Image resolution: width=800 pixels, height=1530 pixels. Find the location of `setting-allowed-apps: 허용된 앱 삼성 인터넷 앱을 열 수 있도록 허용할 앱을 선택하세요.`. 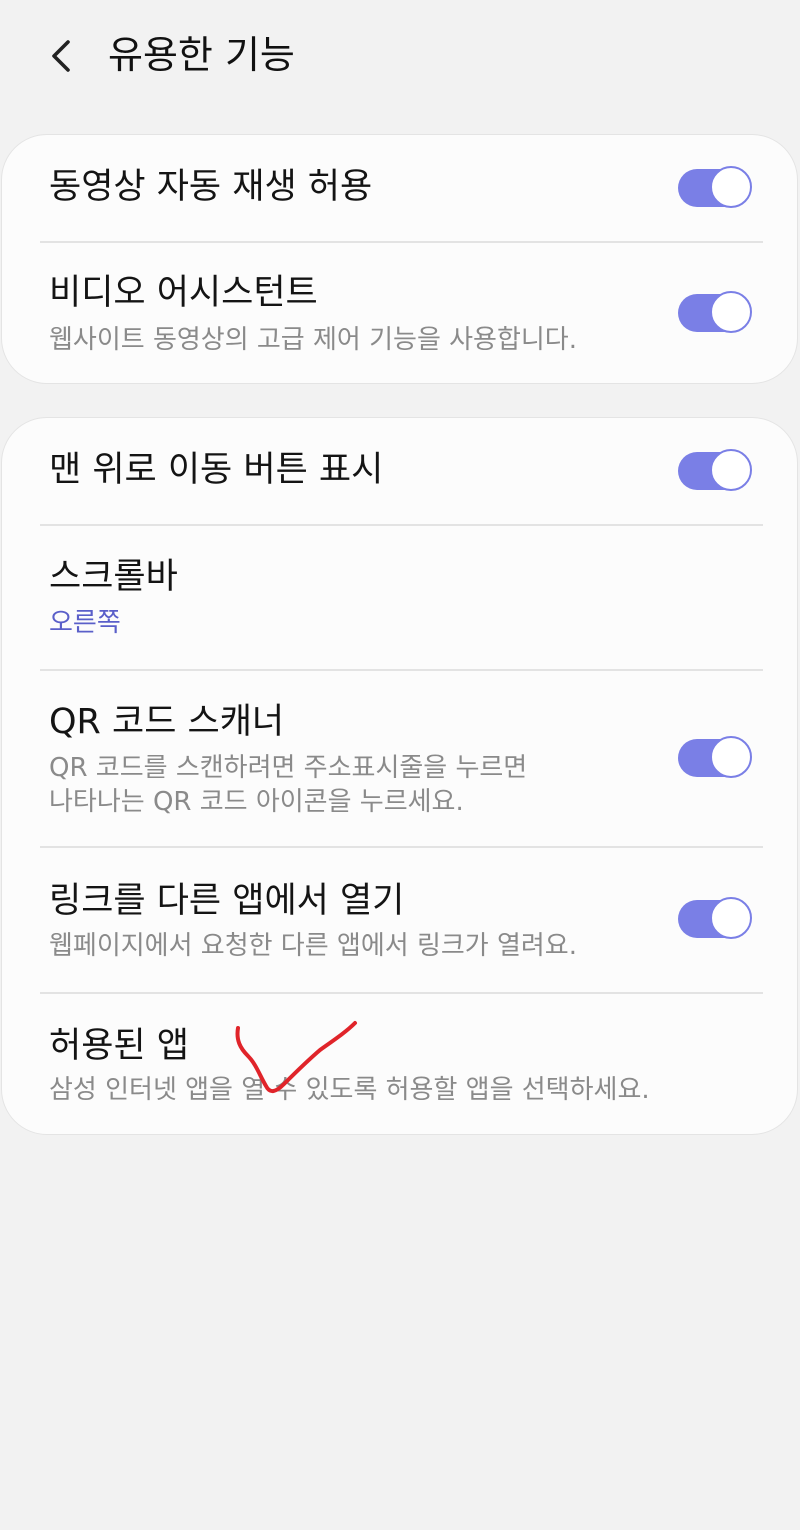

setting-allowed-apps: 허용된 앱 삼성 인터넷 앱을 열 수 있도록 허용할 앱을 선택하세요. is located at coordinates (399, 1064).